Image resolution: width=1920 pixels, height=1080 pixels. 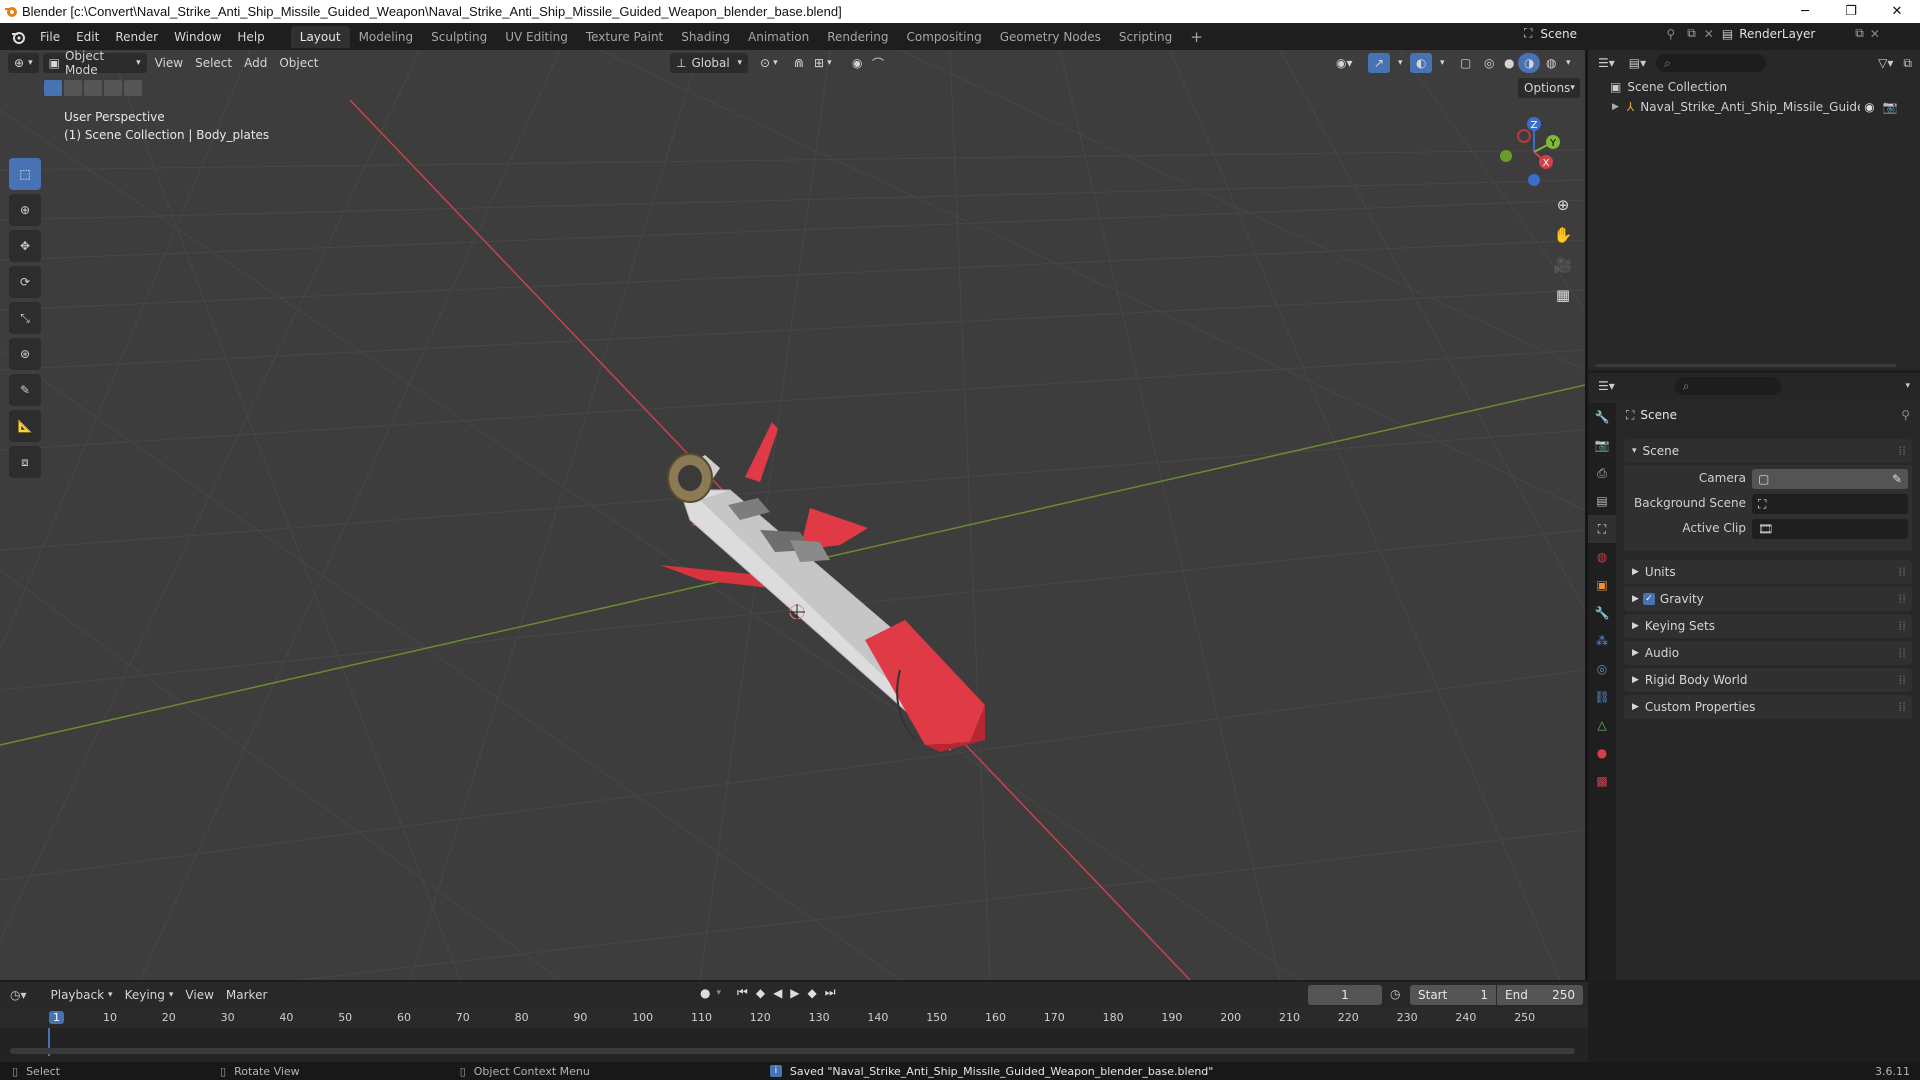 I want to click on cursor-tool: ⊕, so click(x=25, y=210).